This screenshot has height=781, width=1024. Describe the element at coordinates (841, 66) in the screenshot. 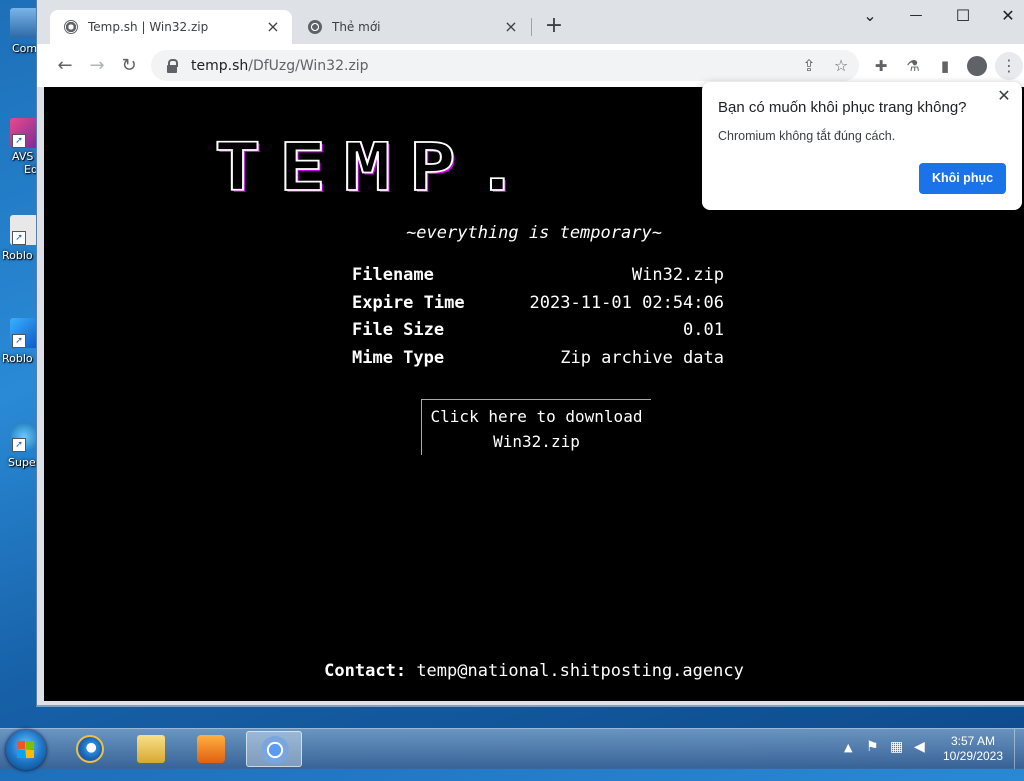

I see `bookmark-star-icon: ☆` at that location.